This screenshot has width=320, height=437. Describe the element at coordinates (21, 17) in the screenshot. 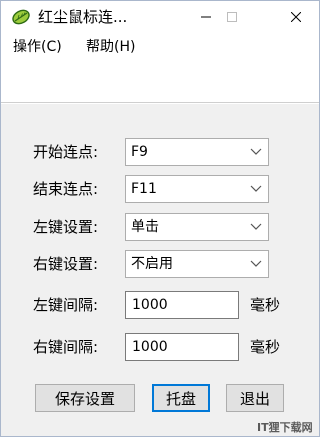

I see `green-leaf-icon` at that location.